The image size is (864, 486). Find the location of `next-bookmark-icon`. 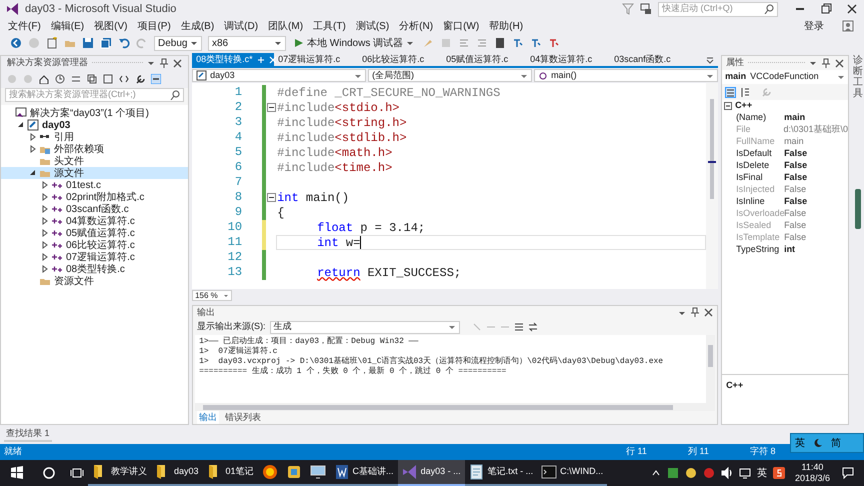

next-bookmark-icon is located at coordinates (518, 43).